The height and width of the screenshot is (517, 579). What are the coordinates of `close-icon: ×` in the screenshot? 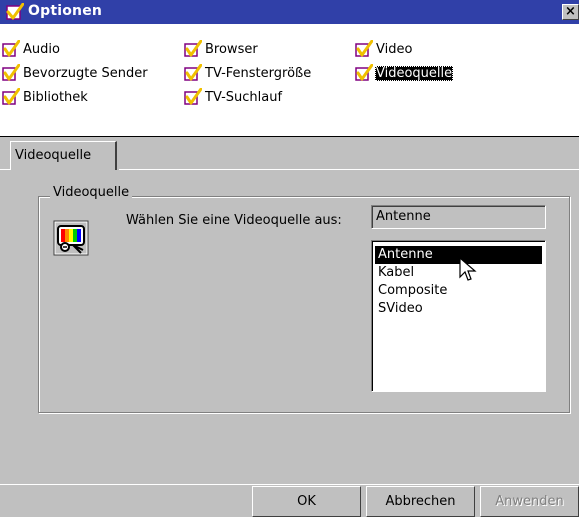 It's located at (570, 11).